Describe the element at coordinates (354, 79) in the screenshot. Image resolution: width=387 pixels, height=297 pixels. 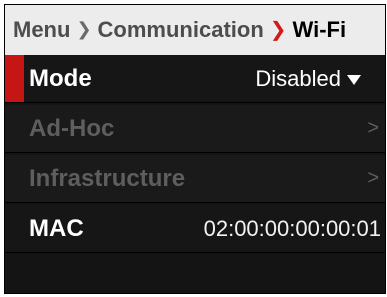
I see `caret-down-icon` at that location.